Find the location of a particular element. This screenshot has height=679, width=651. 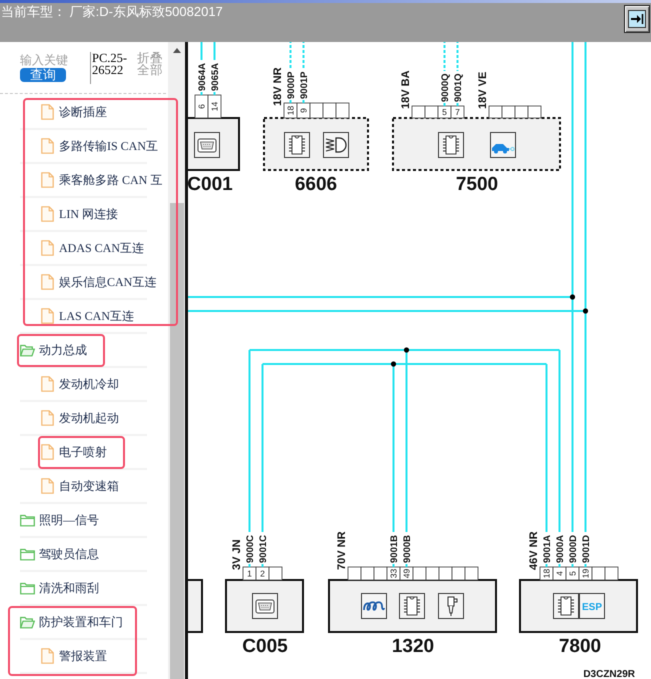

connector-pin: 49 is located at coordinates (407, 573).